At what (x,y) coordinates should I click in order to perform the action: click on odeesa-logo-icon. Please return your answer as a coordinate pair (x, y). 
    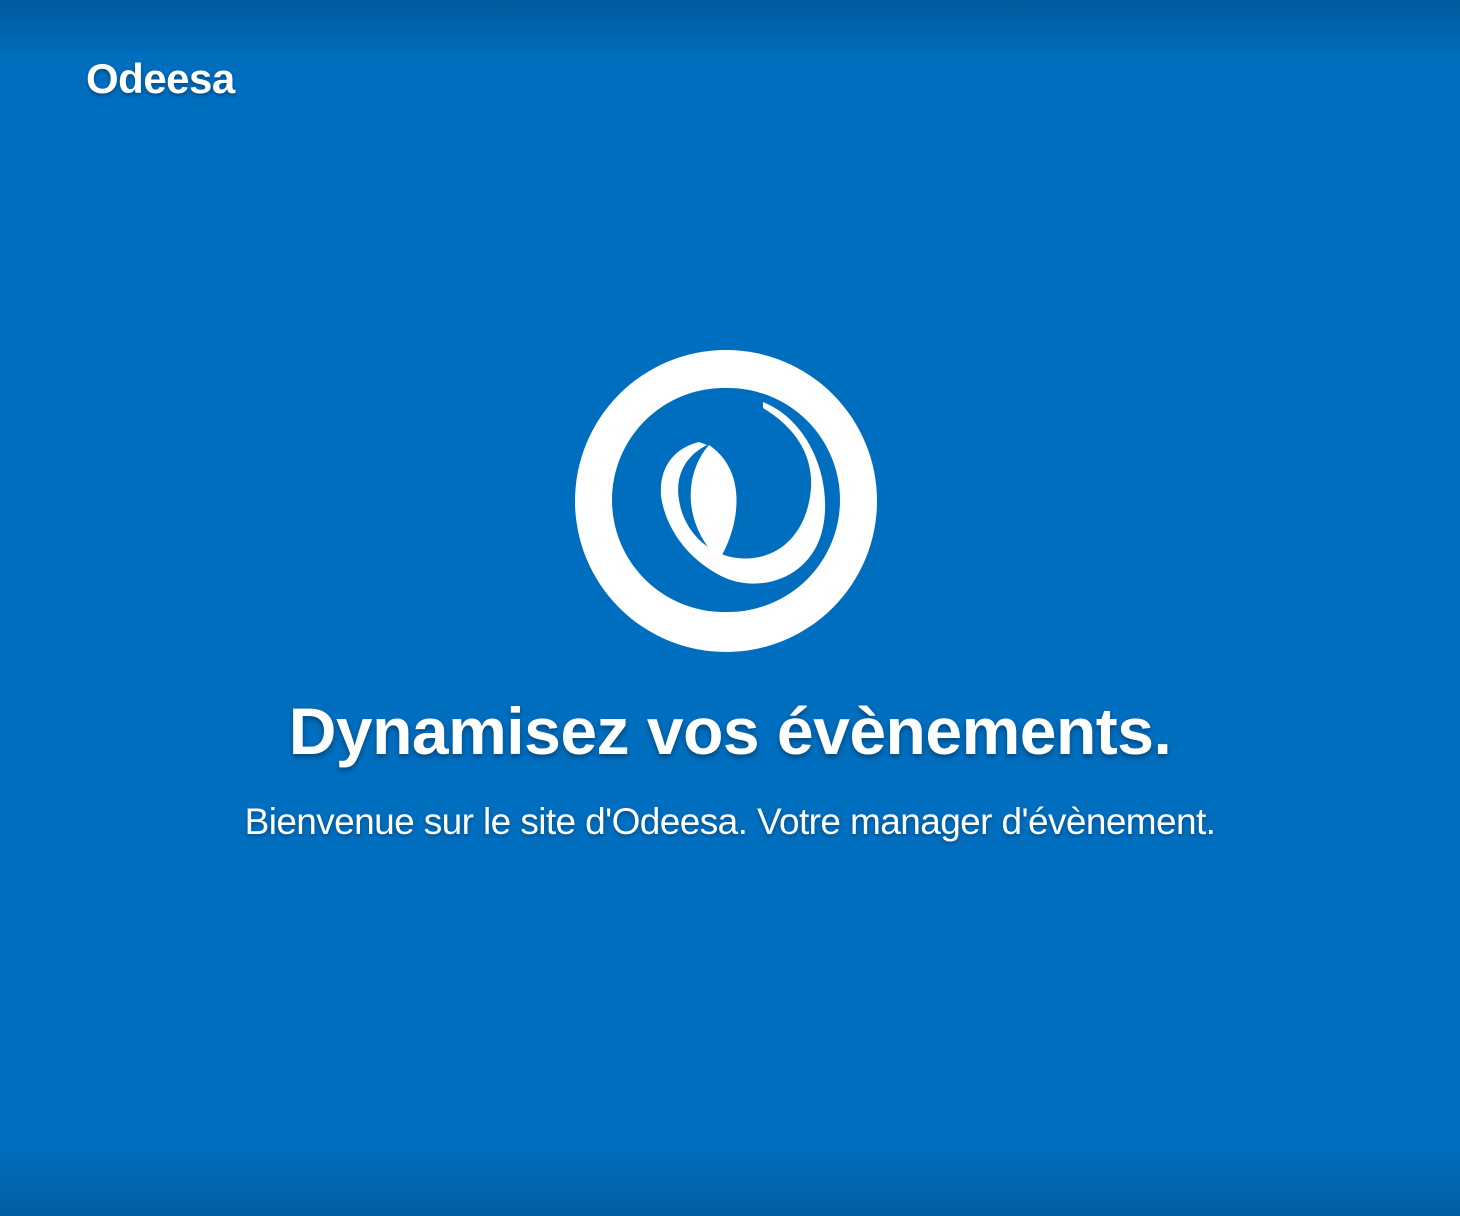
    Looking at the image, I should click on (726, 501).